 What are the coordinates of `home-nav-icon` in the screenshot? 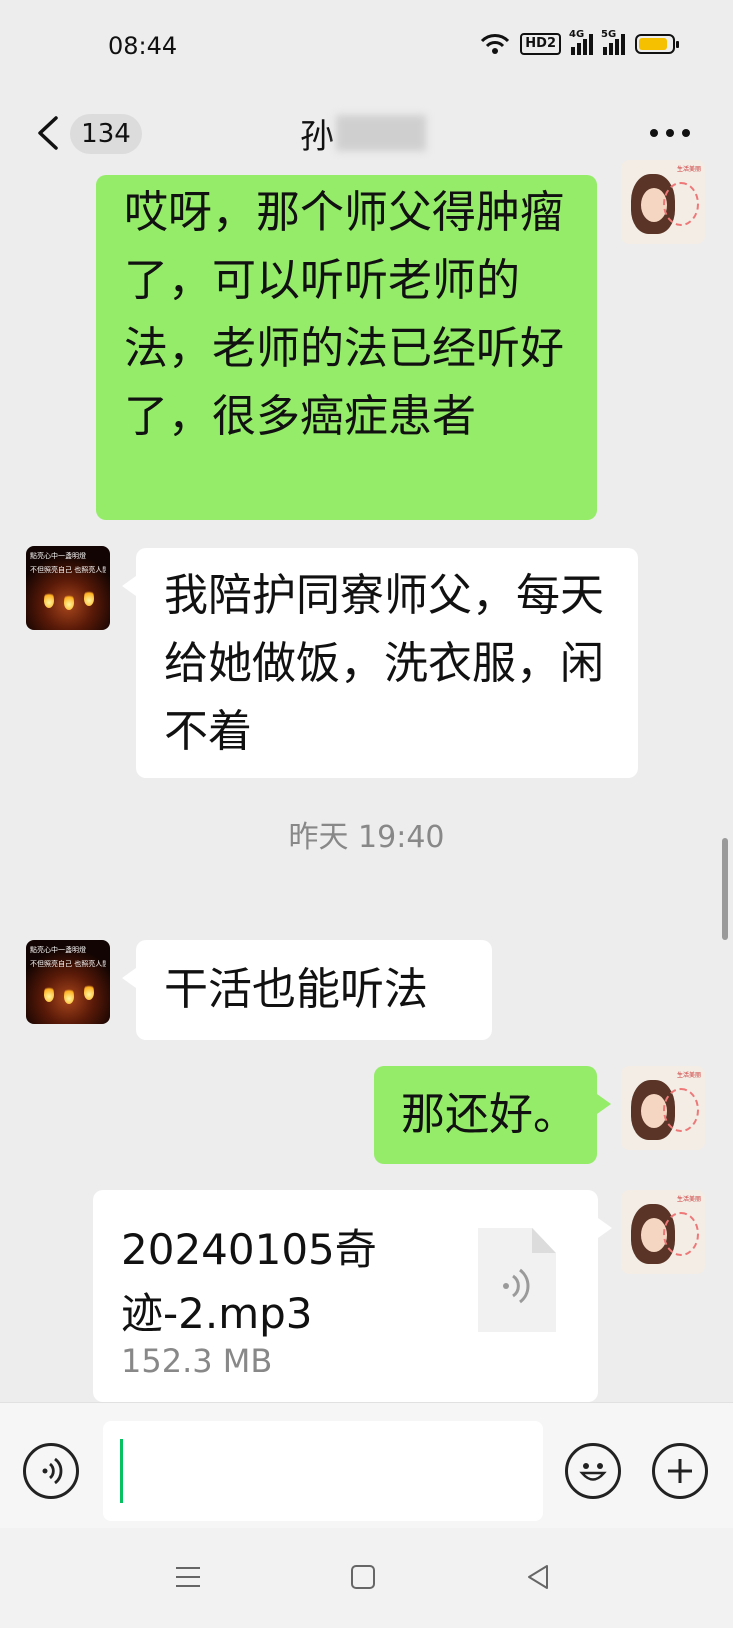 It's located at (363, 1577).